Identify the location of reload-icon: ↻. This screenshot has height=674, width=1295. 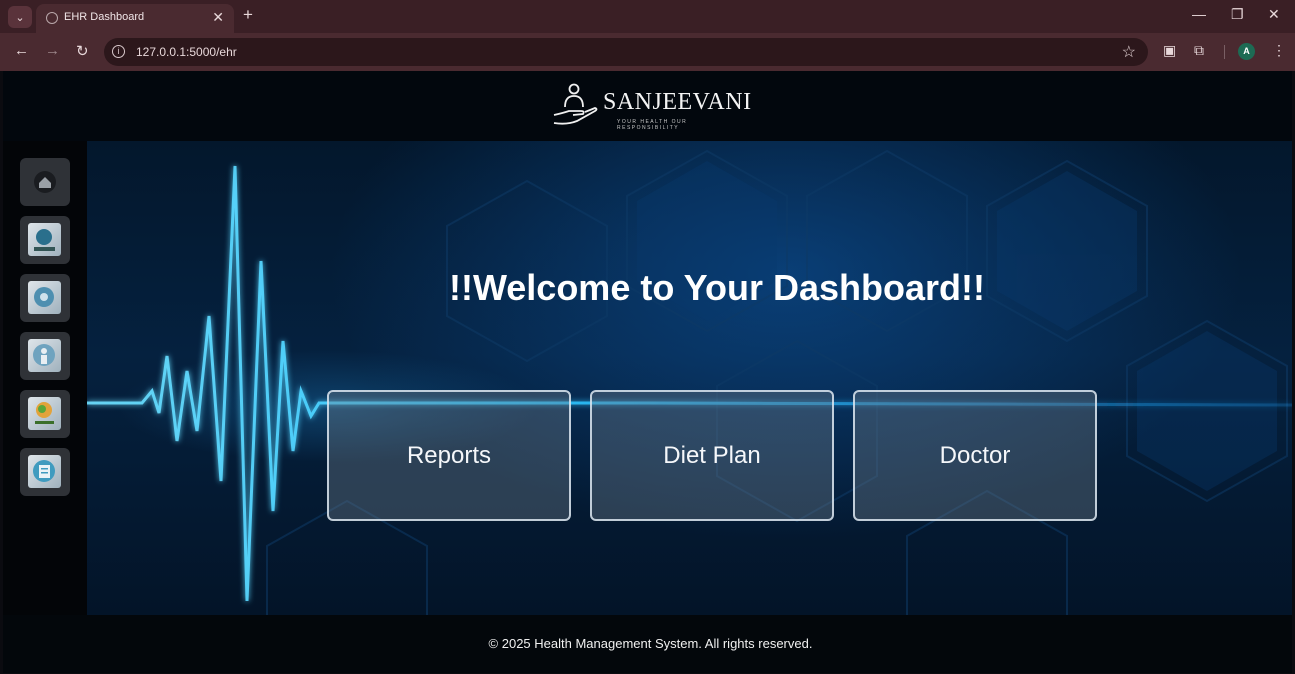
(82, 51).